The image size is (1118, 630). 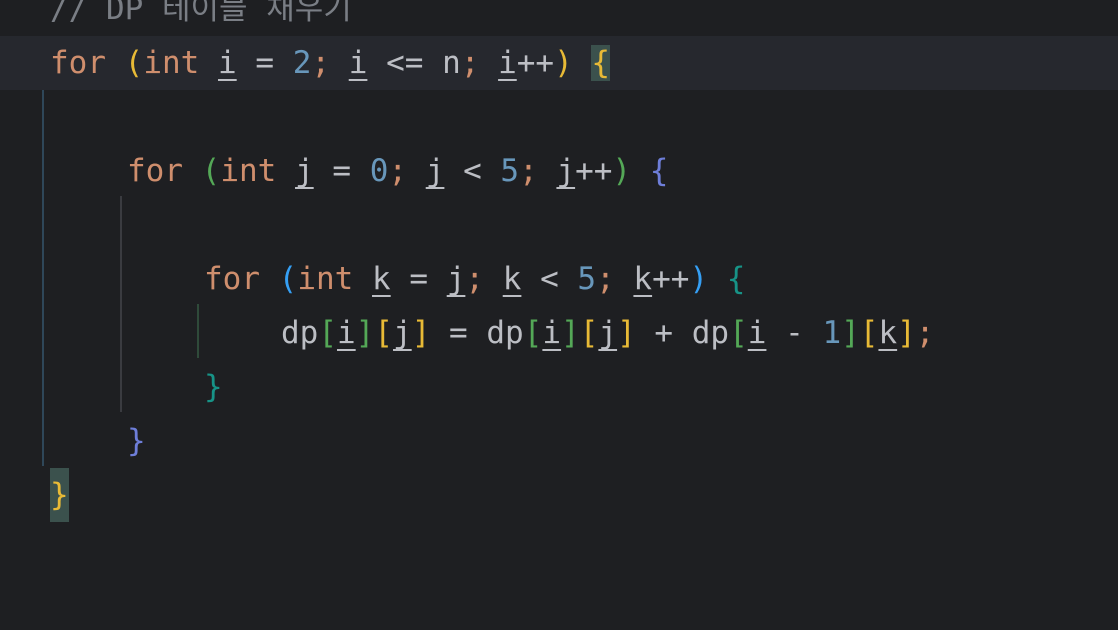 What do you see at coordinates (559, 495) in the screenshot?
I see `code-line-outer-close: }` at bounding box center [559, 495].